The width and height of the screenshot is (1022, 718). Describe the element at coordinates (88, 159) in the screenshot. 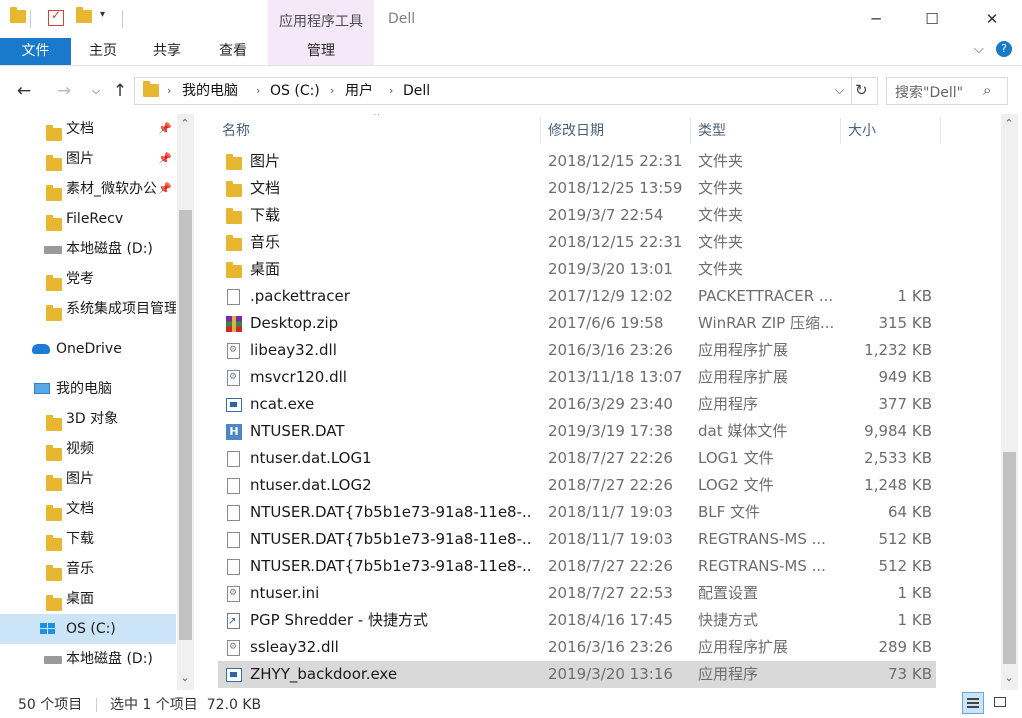

I see `nav-item-pictures-quick: 图片 📌` at that location.